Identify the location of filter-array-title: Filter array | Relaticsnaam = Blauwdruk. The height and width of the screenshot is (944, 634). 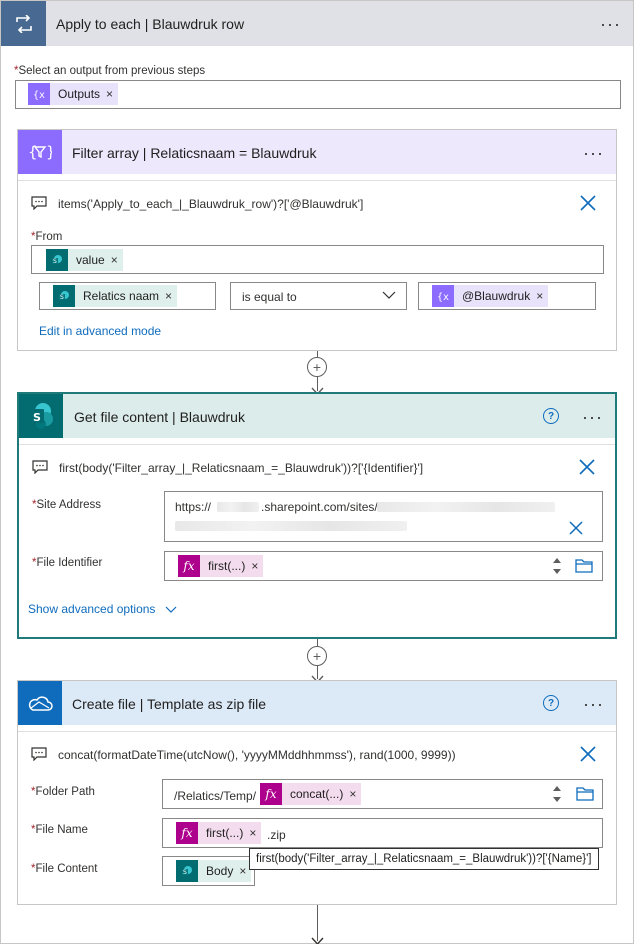
(194, 153).